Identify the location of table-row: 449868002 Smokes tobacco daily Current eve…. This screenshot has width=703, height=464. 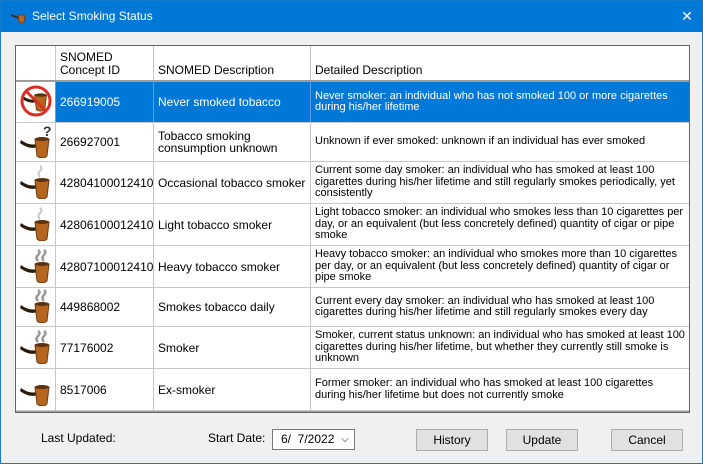
(352, 307).